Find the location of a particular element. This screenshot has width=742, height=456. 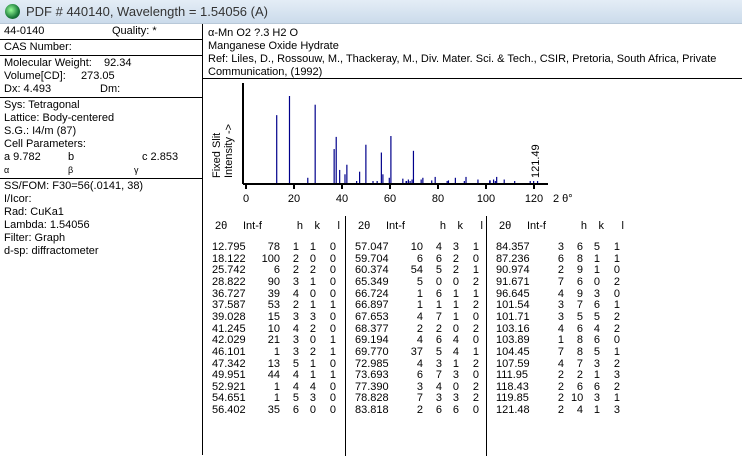

h-index: 5 is located at coordinates (438, 270).